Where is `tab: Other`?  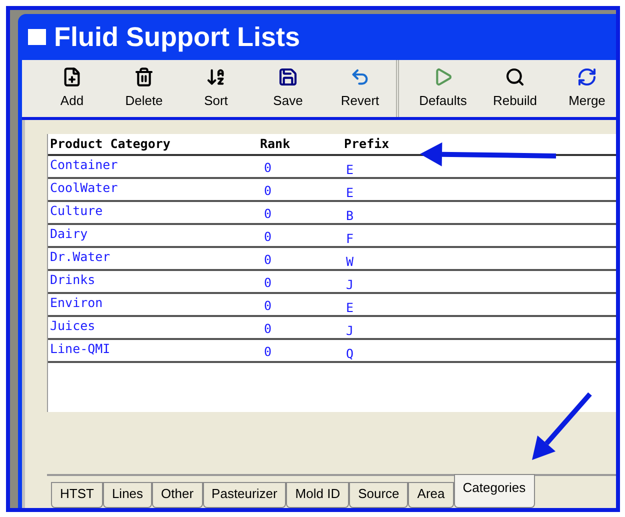
tab: Other is located at coordinates (177, 495).